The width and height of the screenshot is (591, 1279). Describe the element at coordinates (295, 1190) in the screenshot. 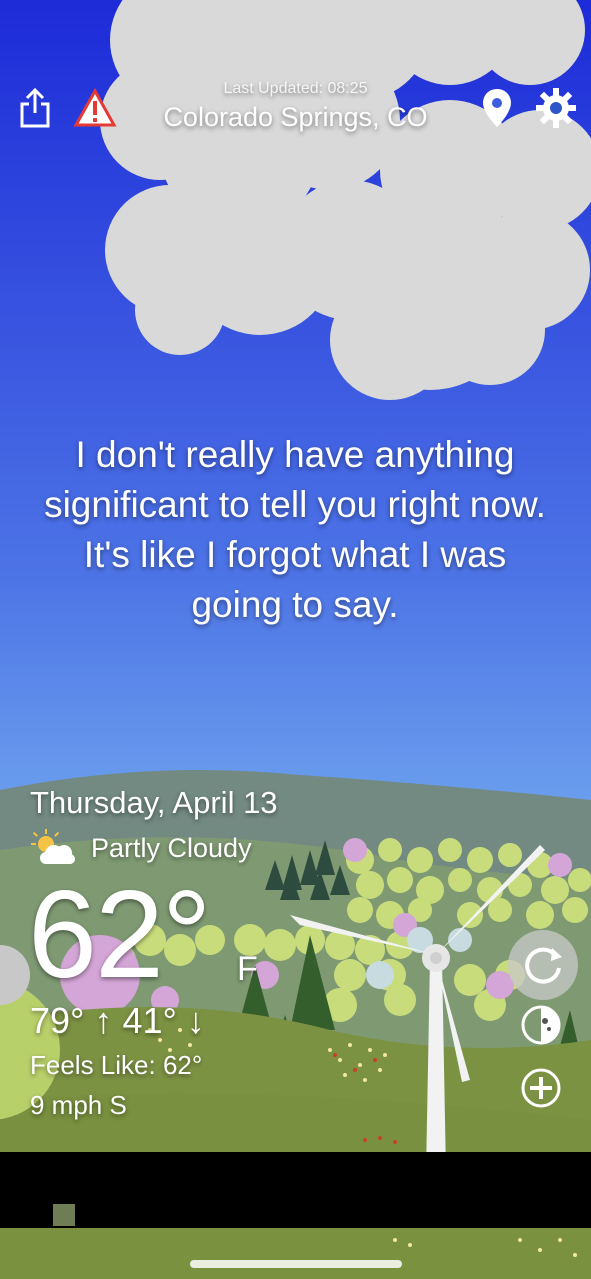

I see `ad-banner` at that location.